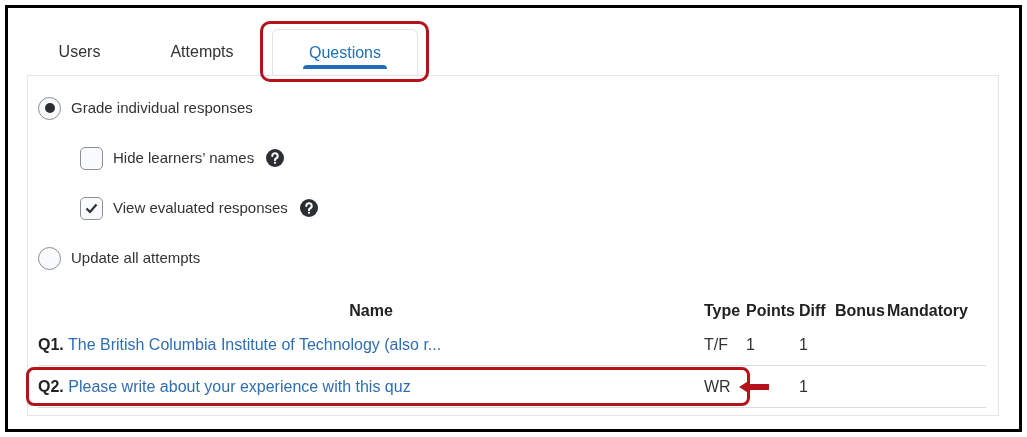  Describe the element at coordinates (239, 386) in the screenshot. I see `question-link: Please write about your experience with this quz` at that location.